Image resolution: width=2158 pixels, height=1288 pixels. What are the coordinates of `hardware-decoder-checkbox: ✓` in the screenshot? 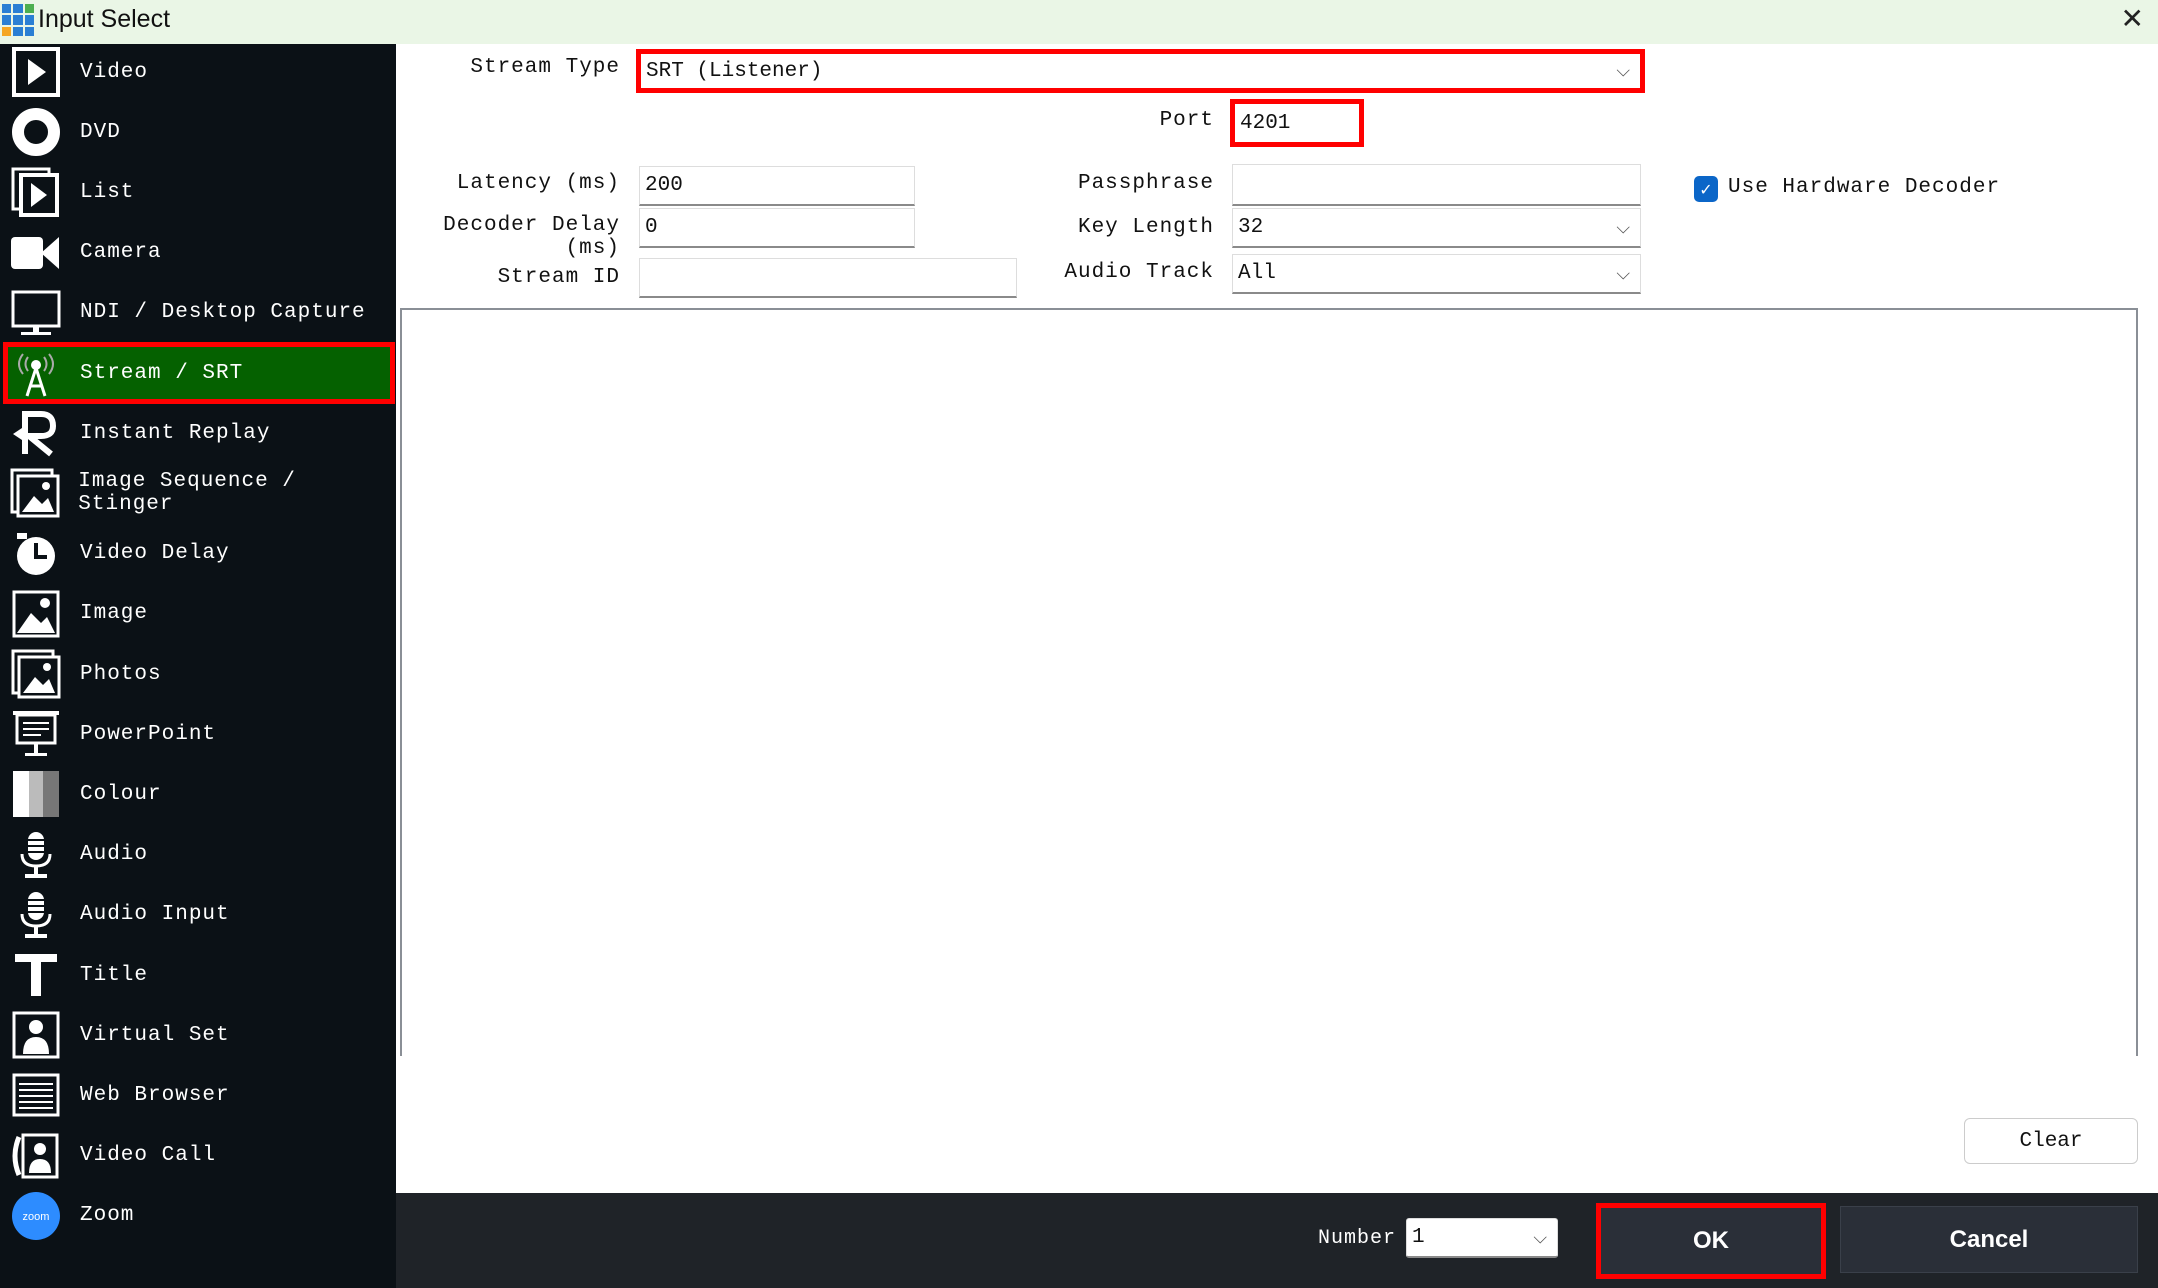 It's located at (1706, 189).